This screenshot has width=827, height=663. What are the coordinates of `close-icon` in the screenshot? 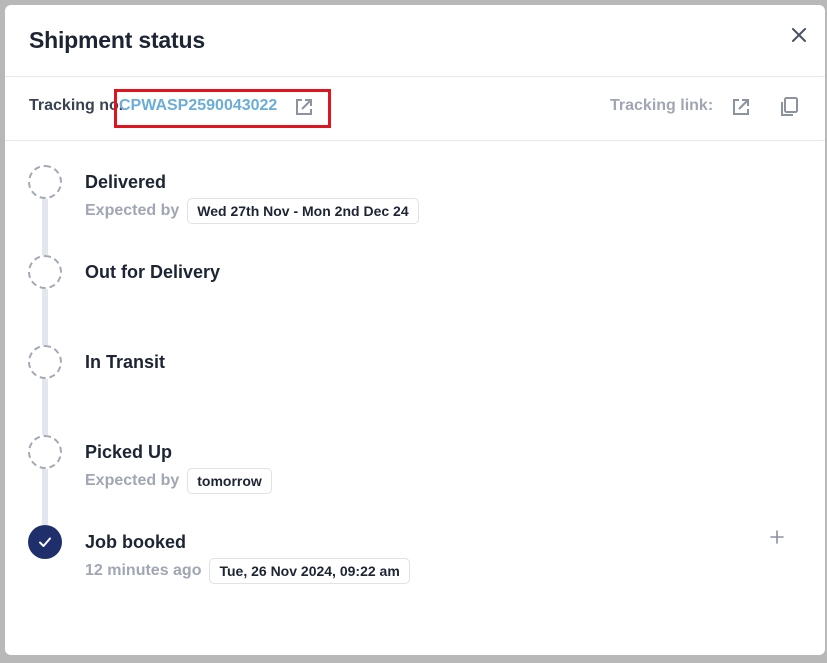 It's located at (799, 35).